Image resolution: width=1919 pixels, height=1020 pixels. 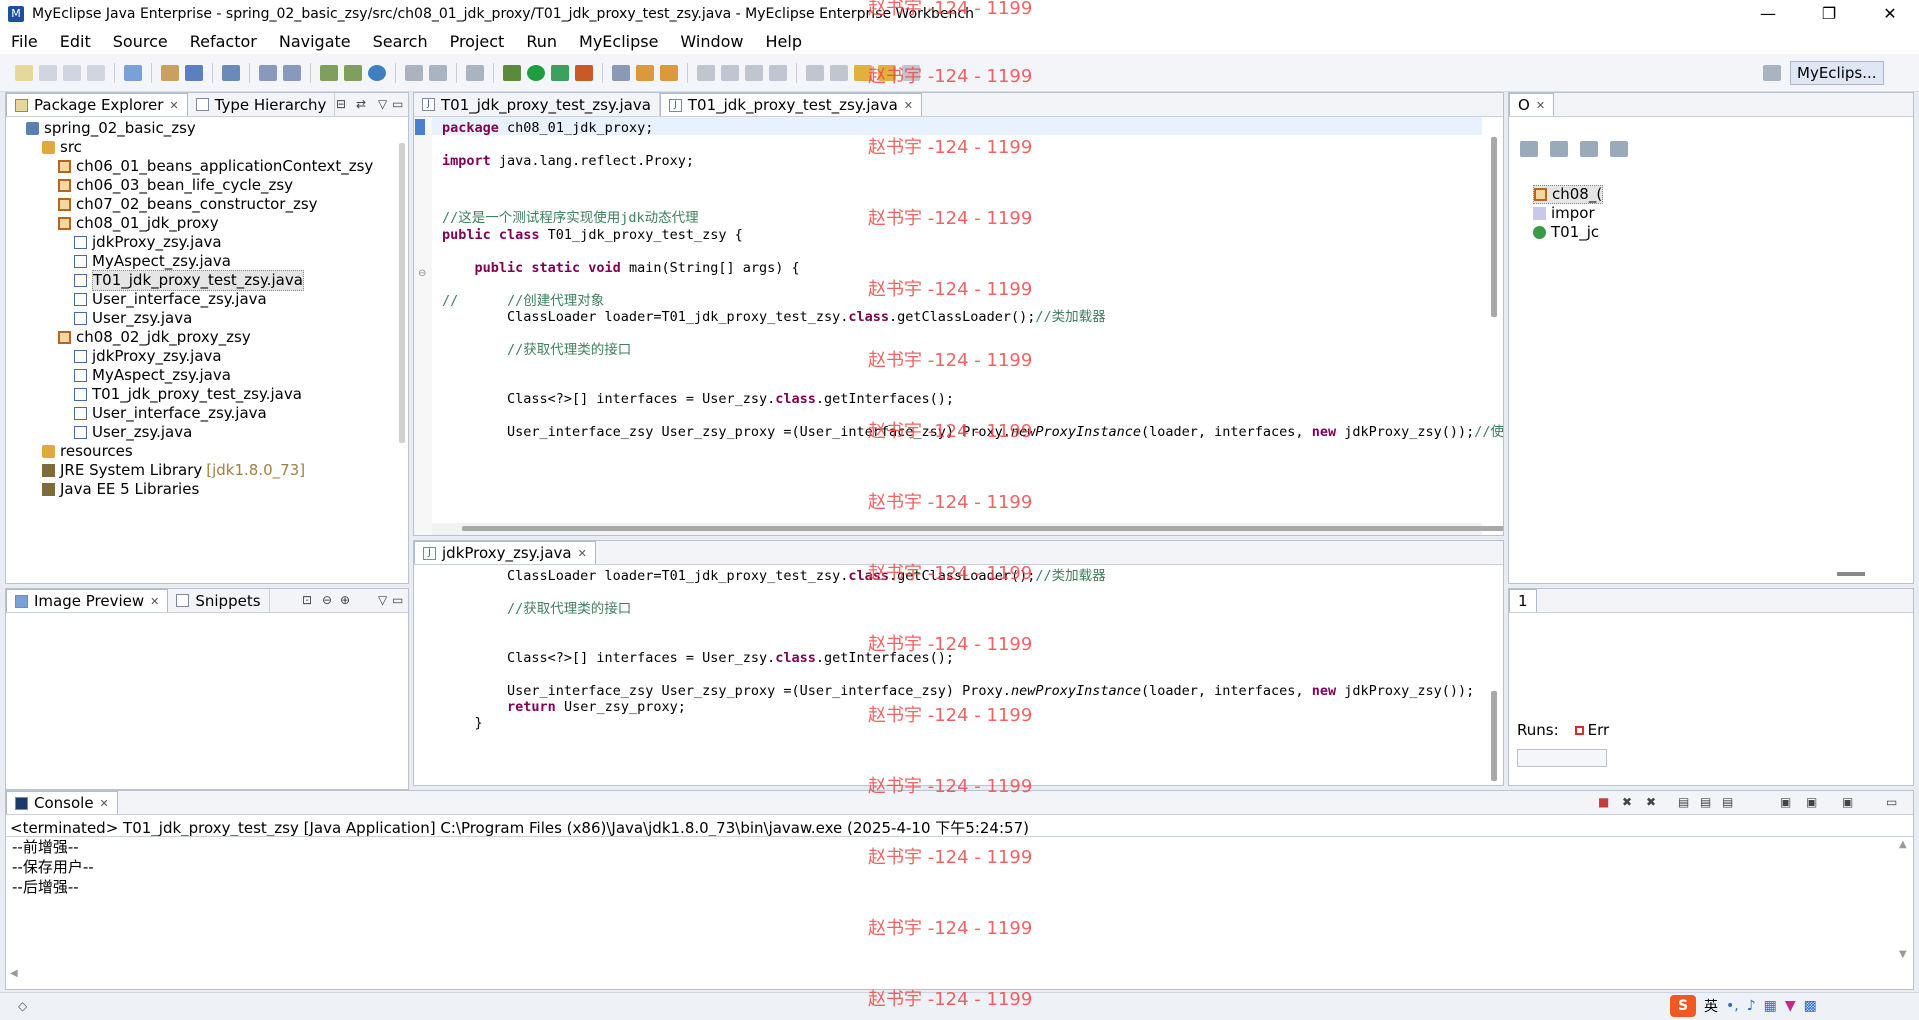 I want to click on skin-icon: ▼, so click(x=1790, y=1006).